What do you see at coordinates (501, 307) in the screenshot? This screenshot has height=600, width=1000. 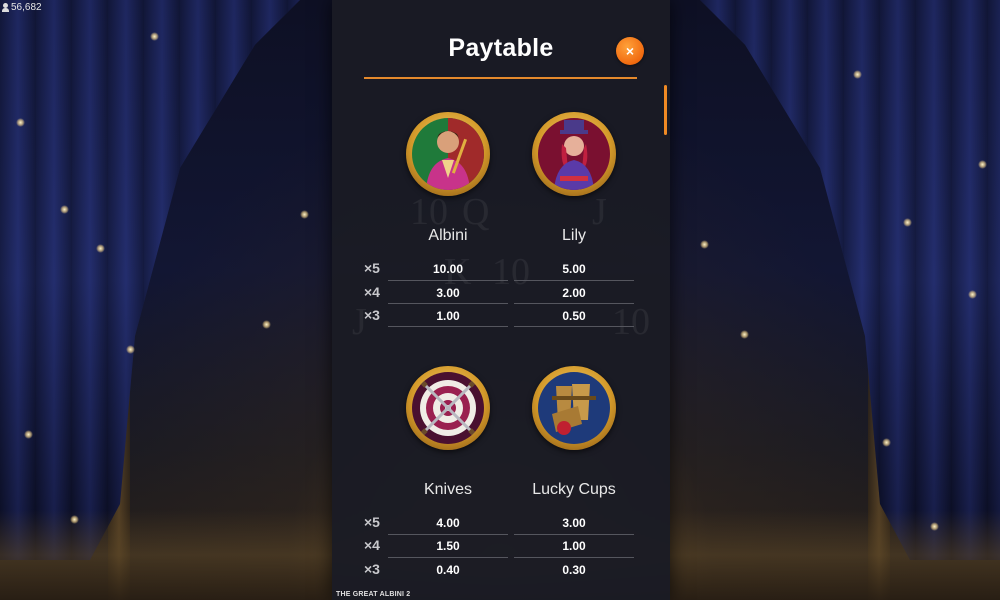 I see `ghost-reels-background: 10 Q J K 10 10 J Q` at bounding box center [501, 307].